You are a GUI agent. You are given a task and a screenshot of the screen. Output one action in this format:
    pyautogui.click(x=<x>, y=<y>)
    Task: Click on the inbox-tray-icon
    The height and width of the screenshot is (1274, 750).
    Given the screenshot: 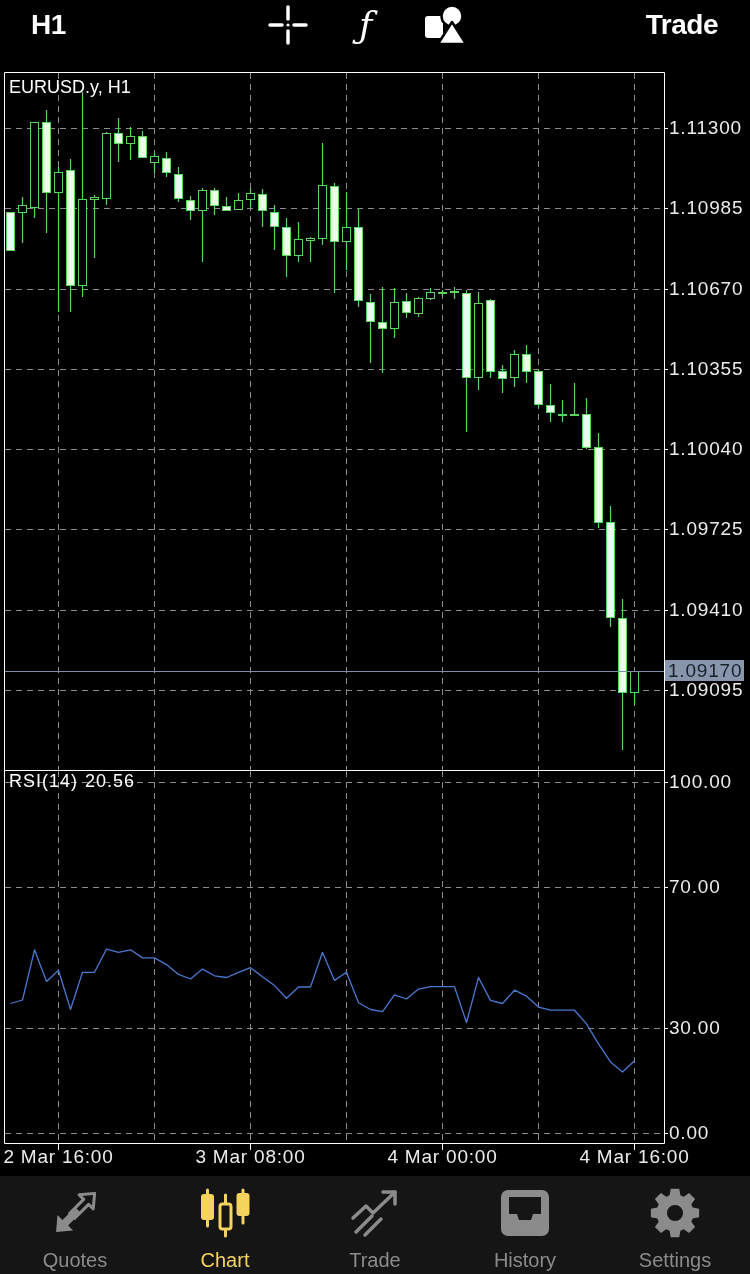 What is the action you would take?
    pyautogui.click(x=525, y=1213)
    